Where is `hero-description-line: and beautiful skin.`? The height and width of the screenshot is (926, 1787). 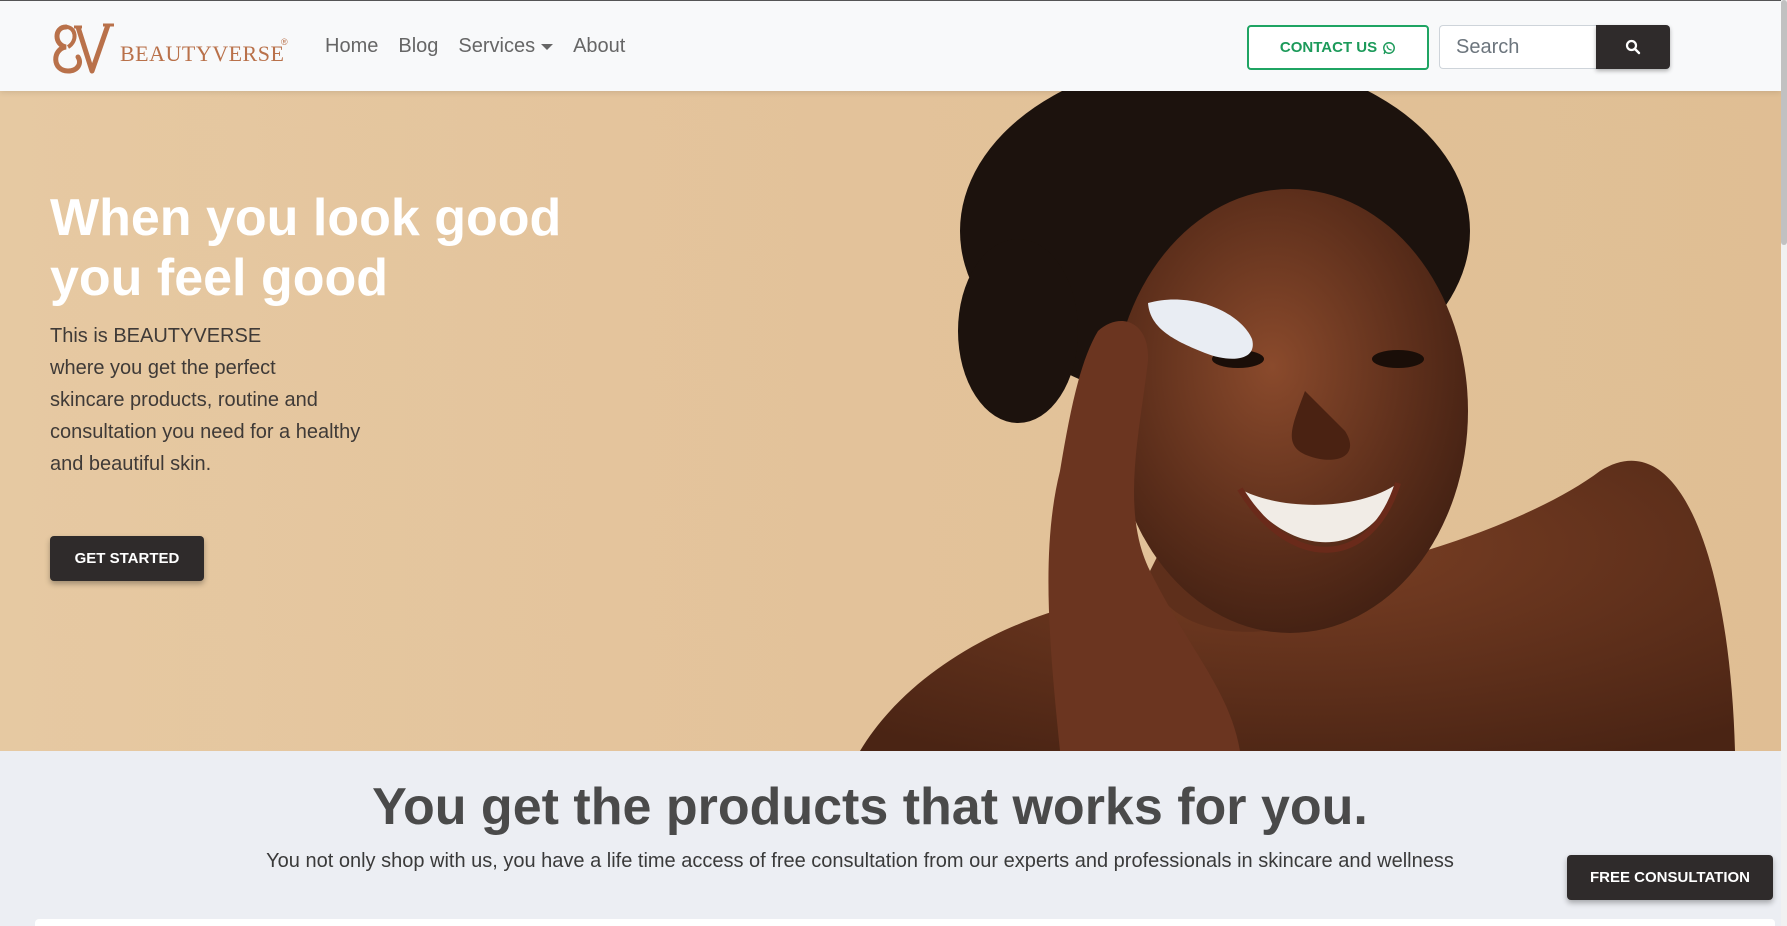 hero-description-line: and beautiful skin. is located at coordinates (131, 464).